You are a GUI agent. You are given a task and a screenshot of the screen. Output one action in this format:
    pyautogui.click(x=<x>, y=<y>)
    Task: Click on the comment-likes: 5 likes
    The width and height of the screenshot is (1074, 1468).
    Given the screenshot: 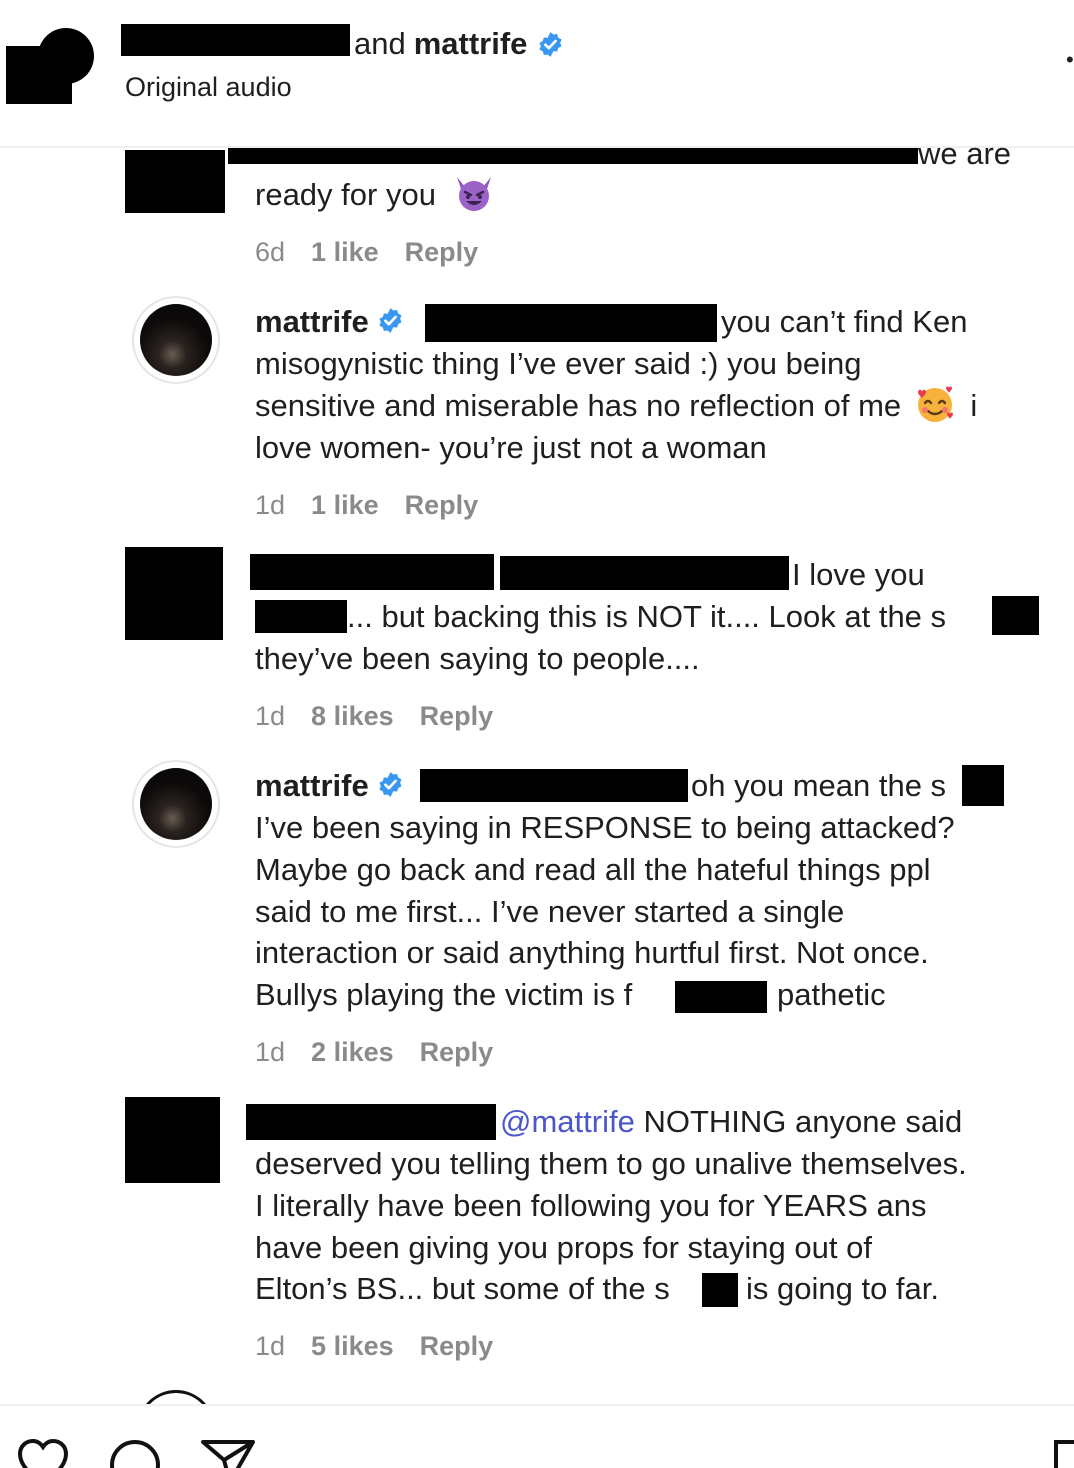 What is the action you would take?
    pyautogui.click(x=352, y=1346)
    